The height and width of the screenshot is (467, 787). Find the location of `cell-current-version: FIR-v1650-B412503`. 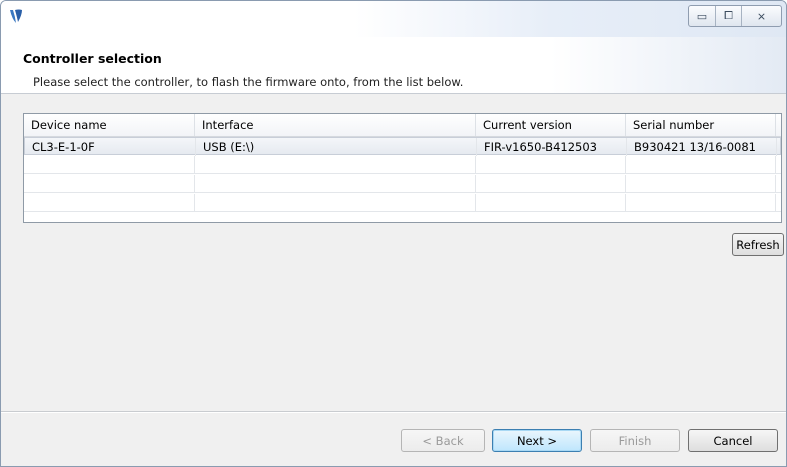

cell-current-version: FIR-v1650-B412503 is located at coordinates (552, 147).